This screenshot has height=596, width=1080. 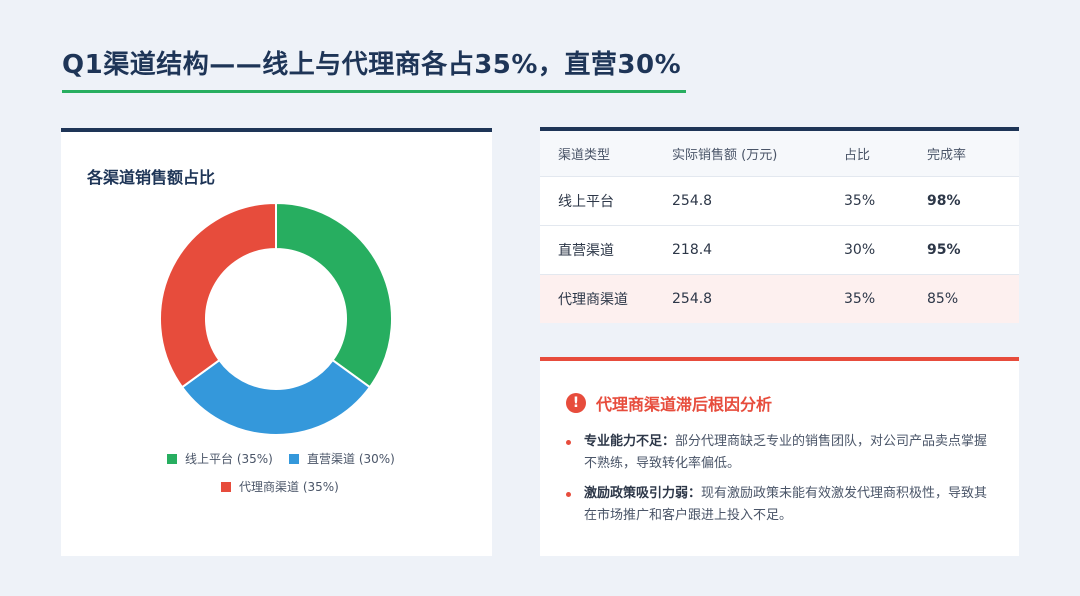 What do you see at coordinates (294, 458) in the screenshot?
I see `legend-swatch-direct` at bounding box center [294, 458].